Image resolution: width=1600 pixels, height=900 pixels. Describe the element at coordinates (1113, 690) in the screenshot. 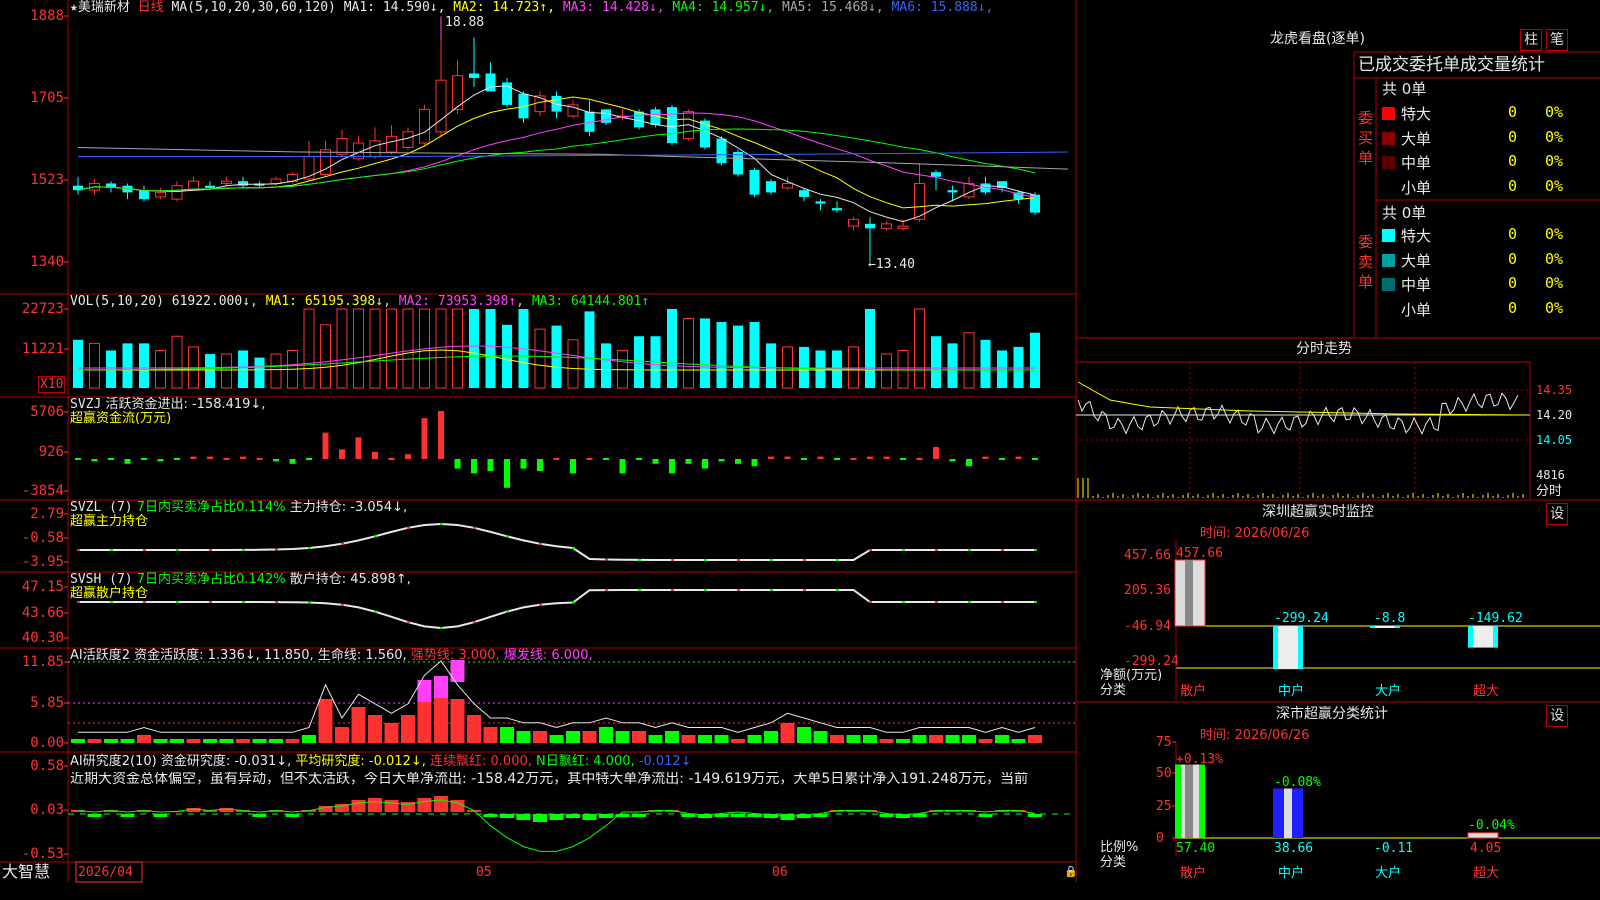

I see `monitor-xlabel: 分类` at that location.